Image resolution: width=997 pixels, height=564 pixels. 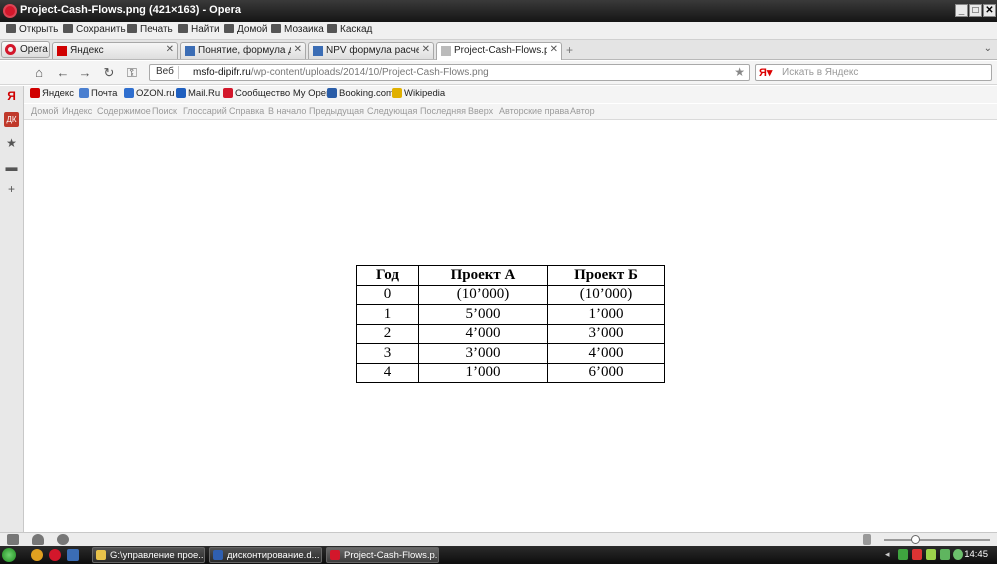 I want to click on bookmark-mail: Почта, so click(x=98, y=93).